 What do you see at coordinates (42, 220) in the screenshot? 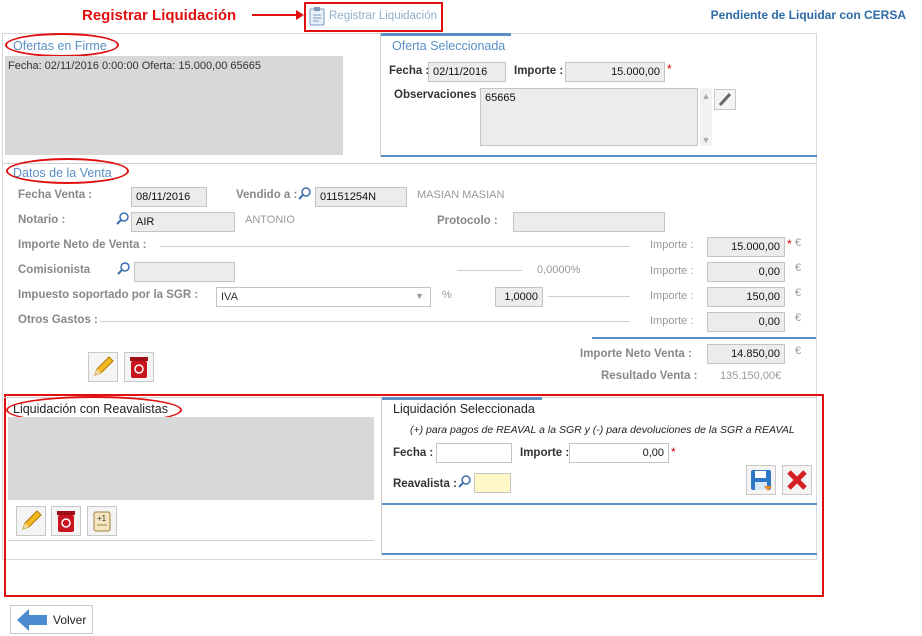
I see `notario-label: Notario :` at bounding box center [42, 220].